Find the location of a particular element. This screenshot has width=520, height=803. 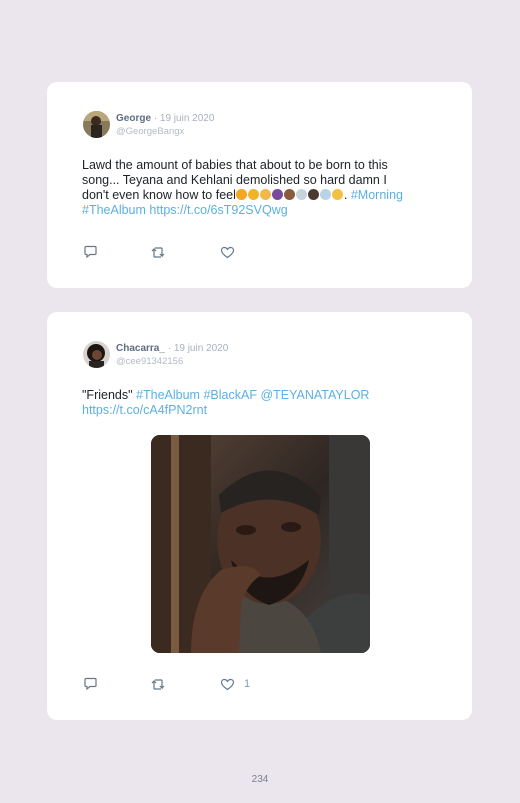

page-number: 234 is located at coordinates (260, 779).